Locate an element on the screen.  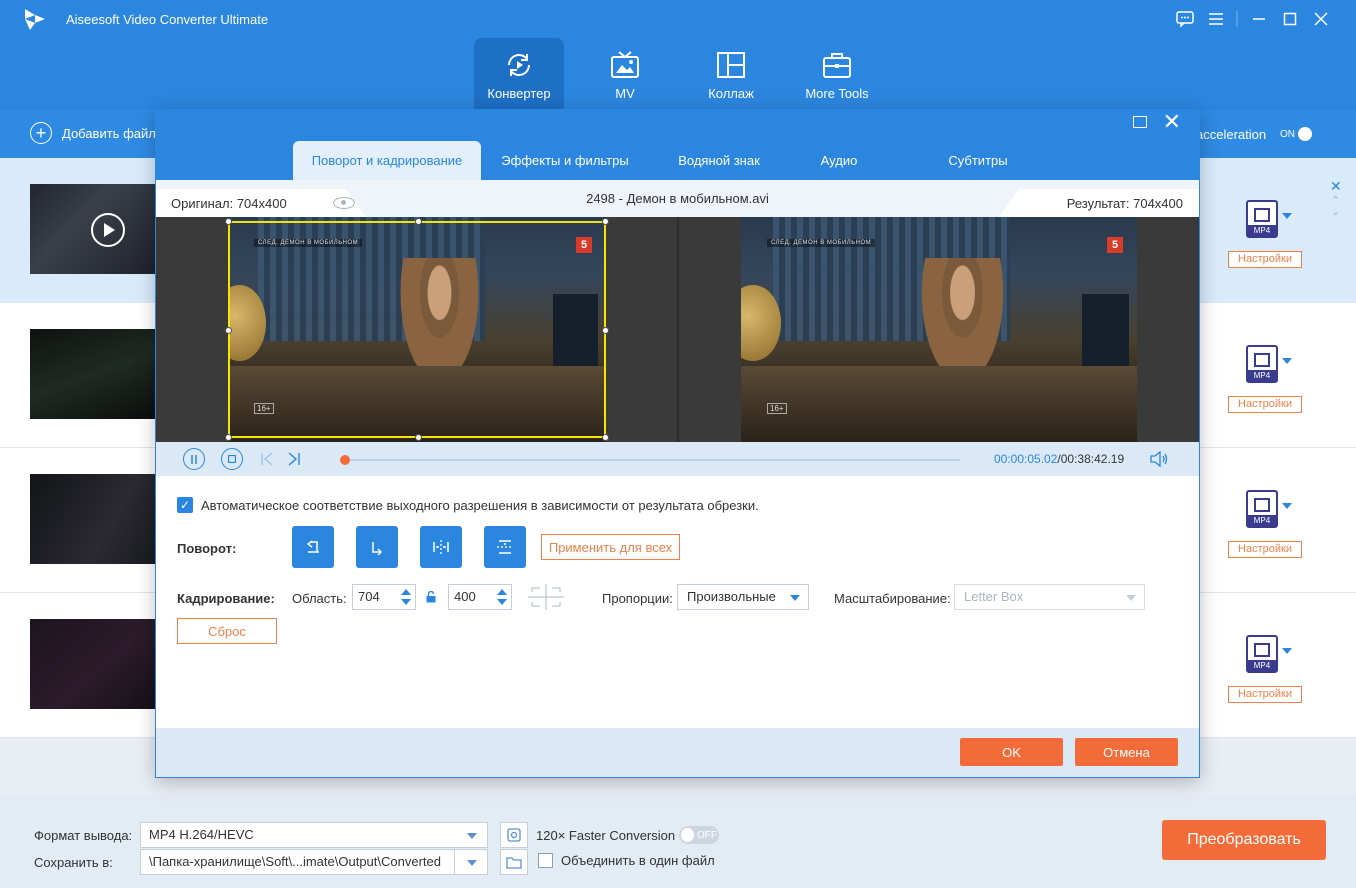
tab-collage: Коллаж is located at coordinates (731, 74).